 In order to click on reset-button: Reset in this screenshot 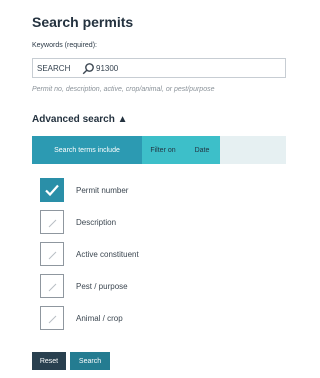, I will do `click(49, 361)`.